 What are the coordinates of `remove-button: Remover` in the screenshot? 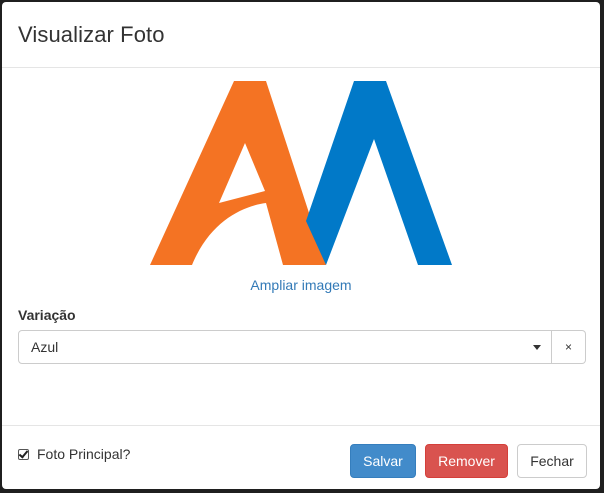 It's located at (466, 461).